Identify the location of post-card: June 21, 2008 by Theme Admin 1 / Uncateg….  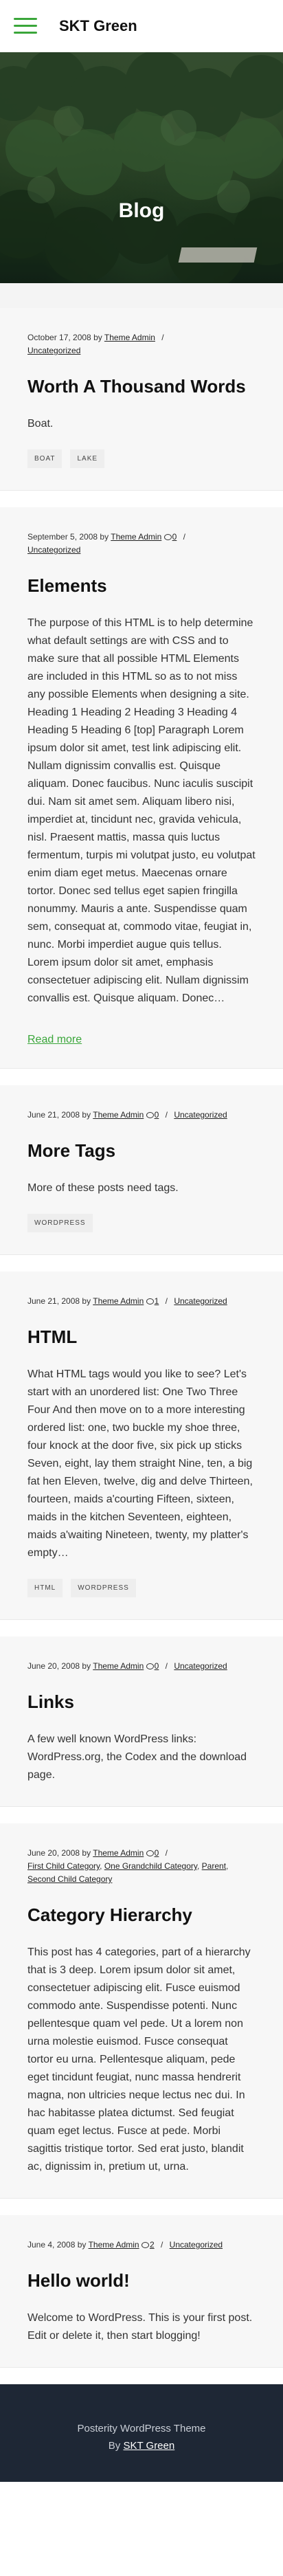
(141, 1446).